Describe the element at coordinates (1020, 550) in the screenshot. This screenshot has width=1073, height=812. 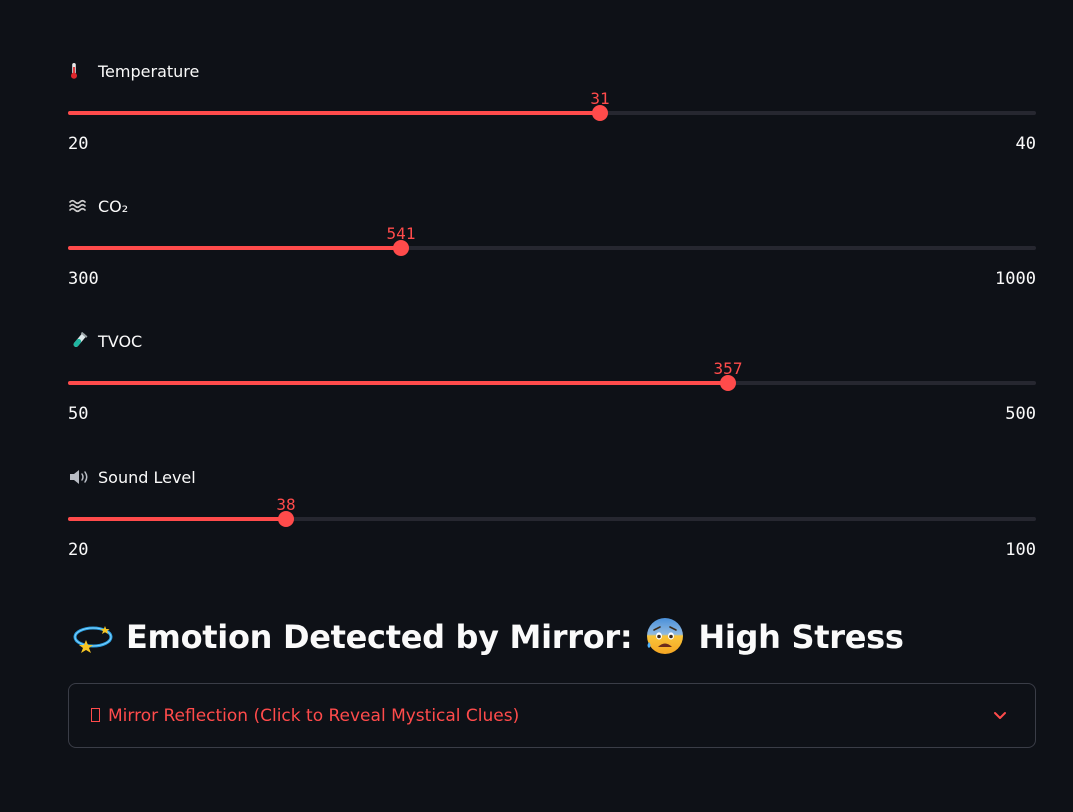
I see `sound-level-max: 100` at that location.